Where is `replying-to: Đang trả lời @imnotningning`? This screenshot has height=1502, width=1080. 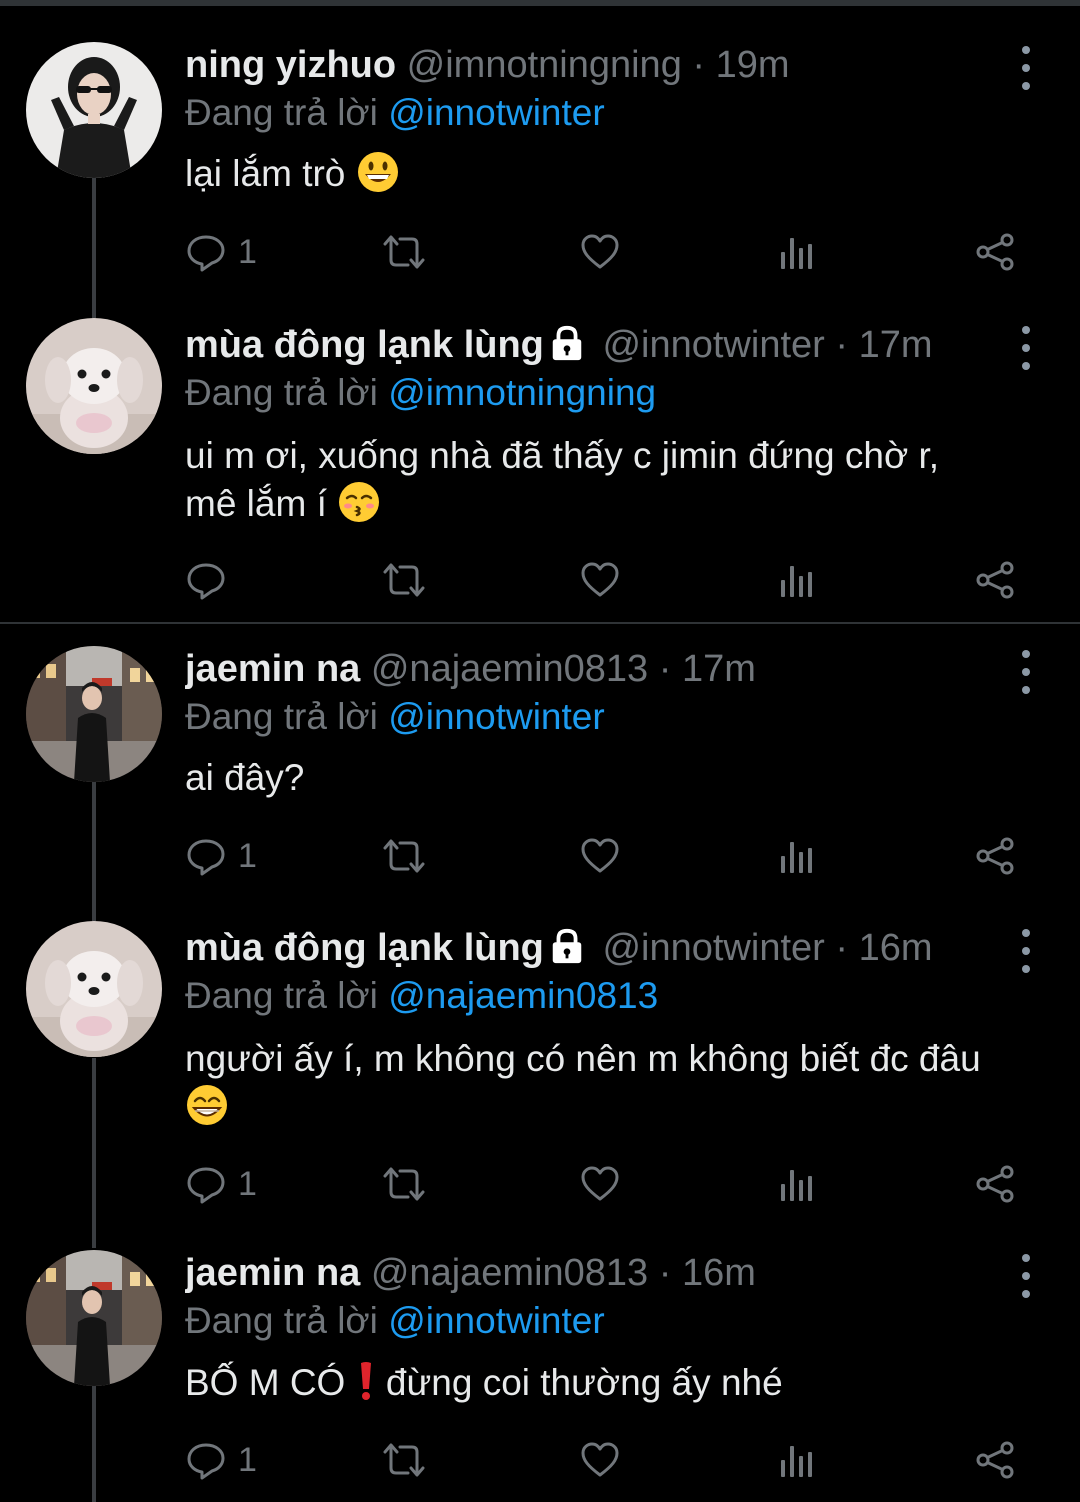
replying-to: Đang trả lời @imnotningning is located at coordinates (420, 393).